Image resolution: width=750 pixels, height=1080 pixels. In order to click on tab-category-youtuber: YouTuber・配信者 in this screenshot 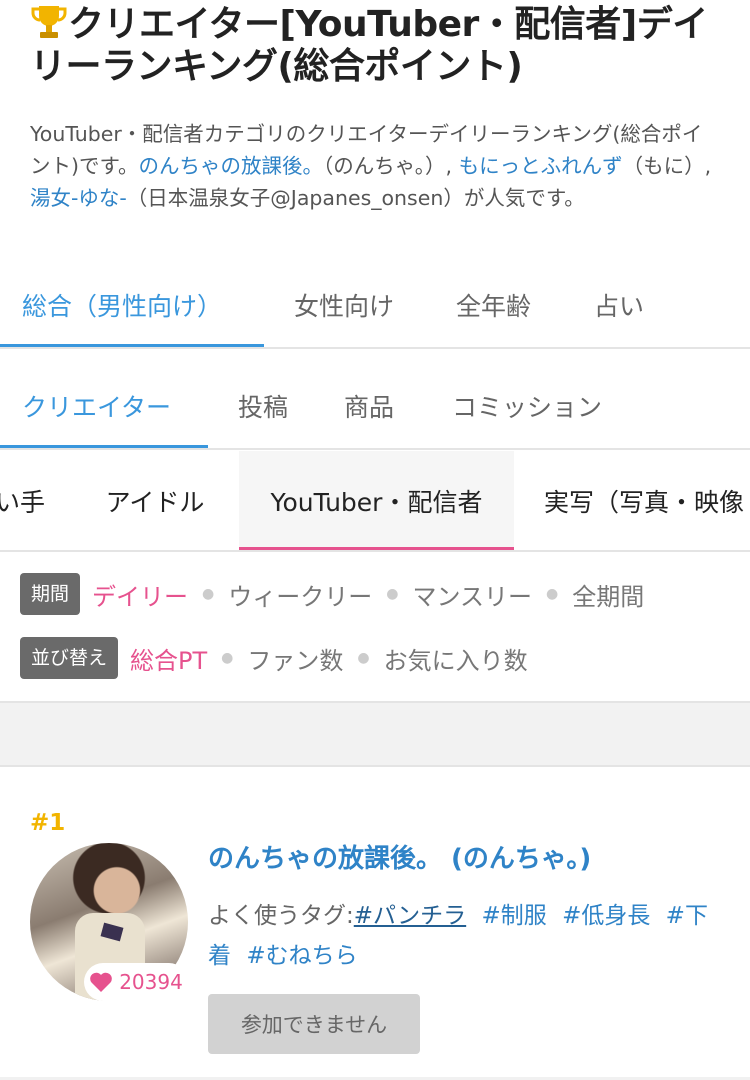, I will do `click(376, 500)`.